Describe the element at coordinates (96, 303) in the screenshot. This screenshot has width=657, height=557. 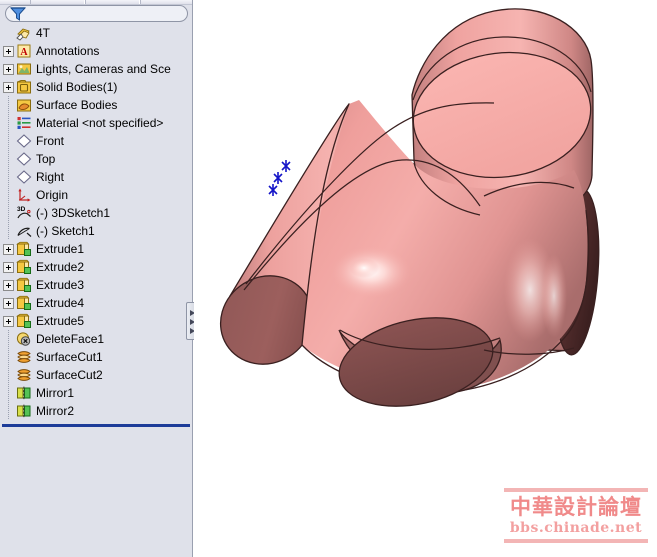
I see `tree-row-extrude4: Extrude4` at that location.